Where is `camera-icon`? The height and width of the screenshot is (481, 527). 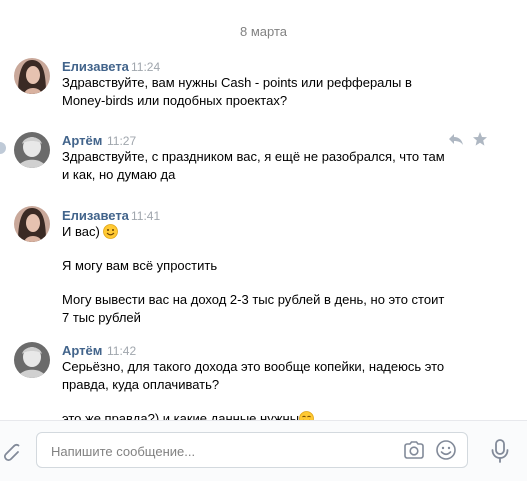 camera-icon is located at coordinates (414, 450).